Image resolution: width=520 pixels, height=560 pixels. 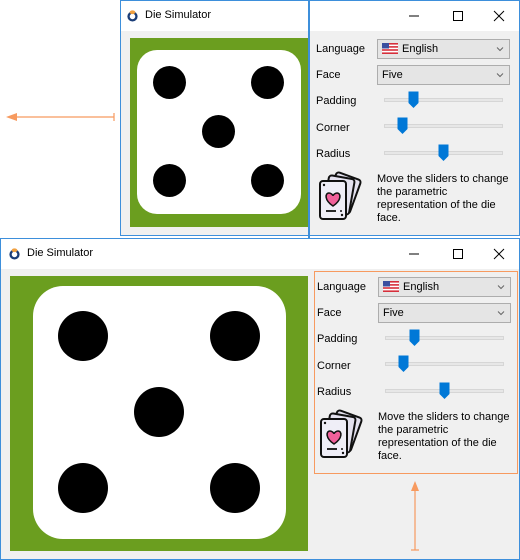 I want to click on arrow-up-annotation, so click(x=415, y=516).